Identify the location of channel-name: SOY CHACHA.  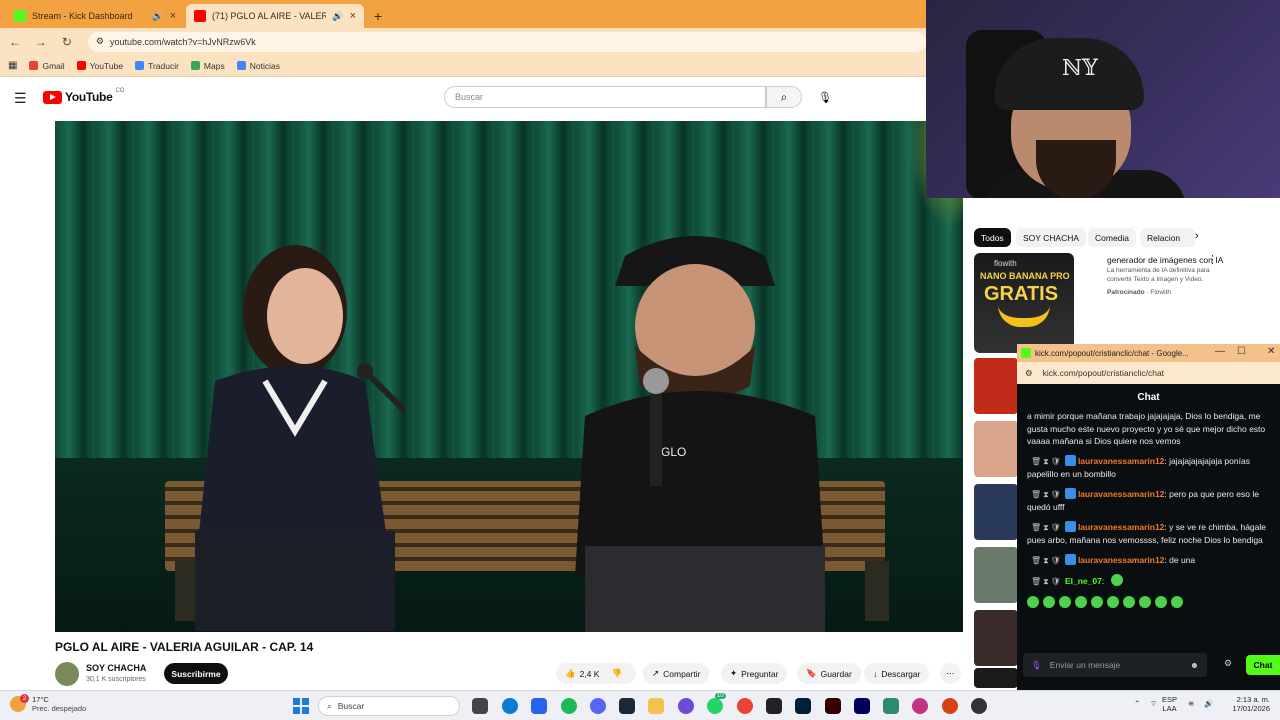
(116, 668).